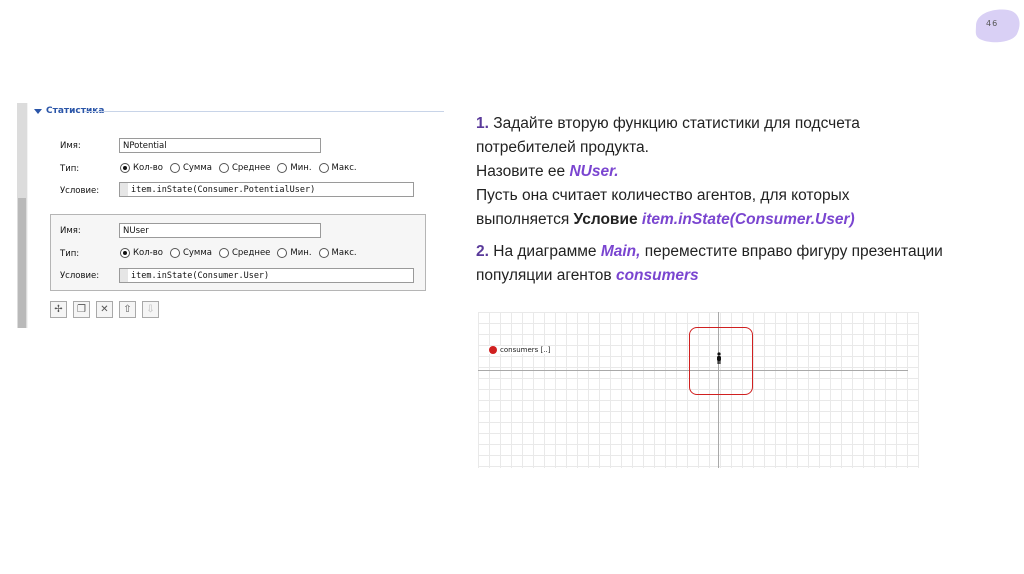 This screenshot has width=1024, height=574. I want to click on stat1-radio-min: Мин., so click(294, 168).